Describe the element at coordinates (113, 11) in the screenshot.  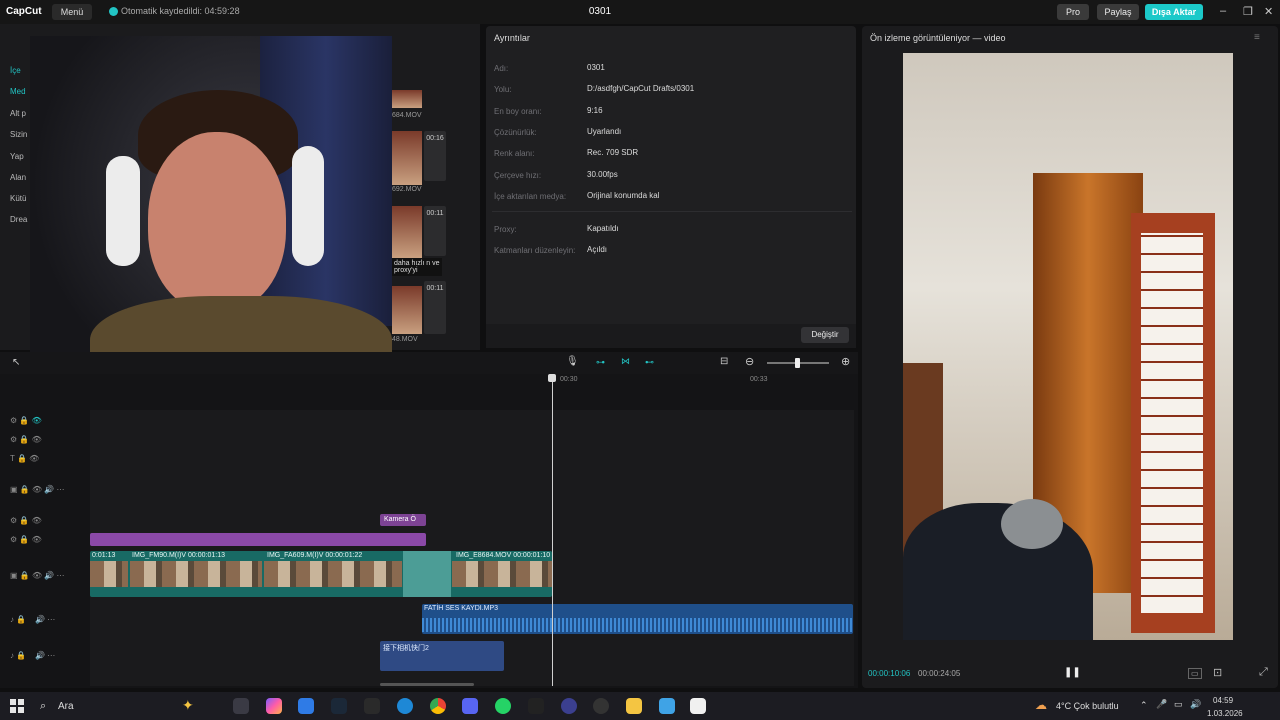
I see `autosave-check-icon` at that location.